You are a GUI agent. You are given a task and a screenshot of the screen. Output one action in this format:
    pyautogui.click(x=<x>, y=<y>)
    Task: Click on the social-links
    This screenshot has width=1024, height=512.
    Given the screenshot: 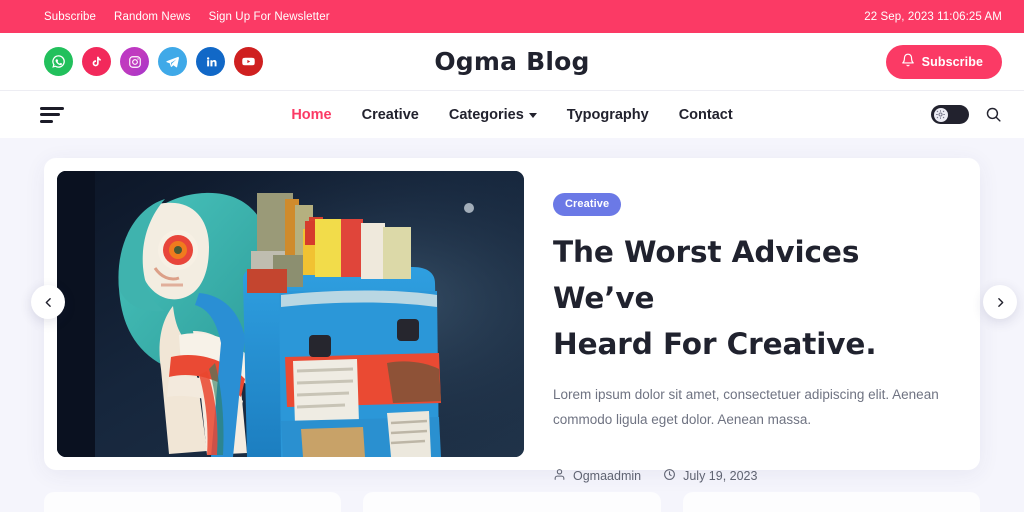 What is the action you would take?
    pyautogui.click(x=153, y=61)
    